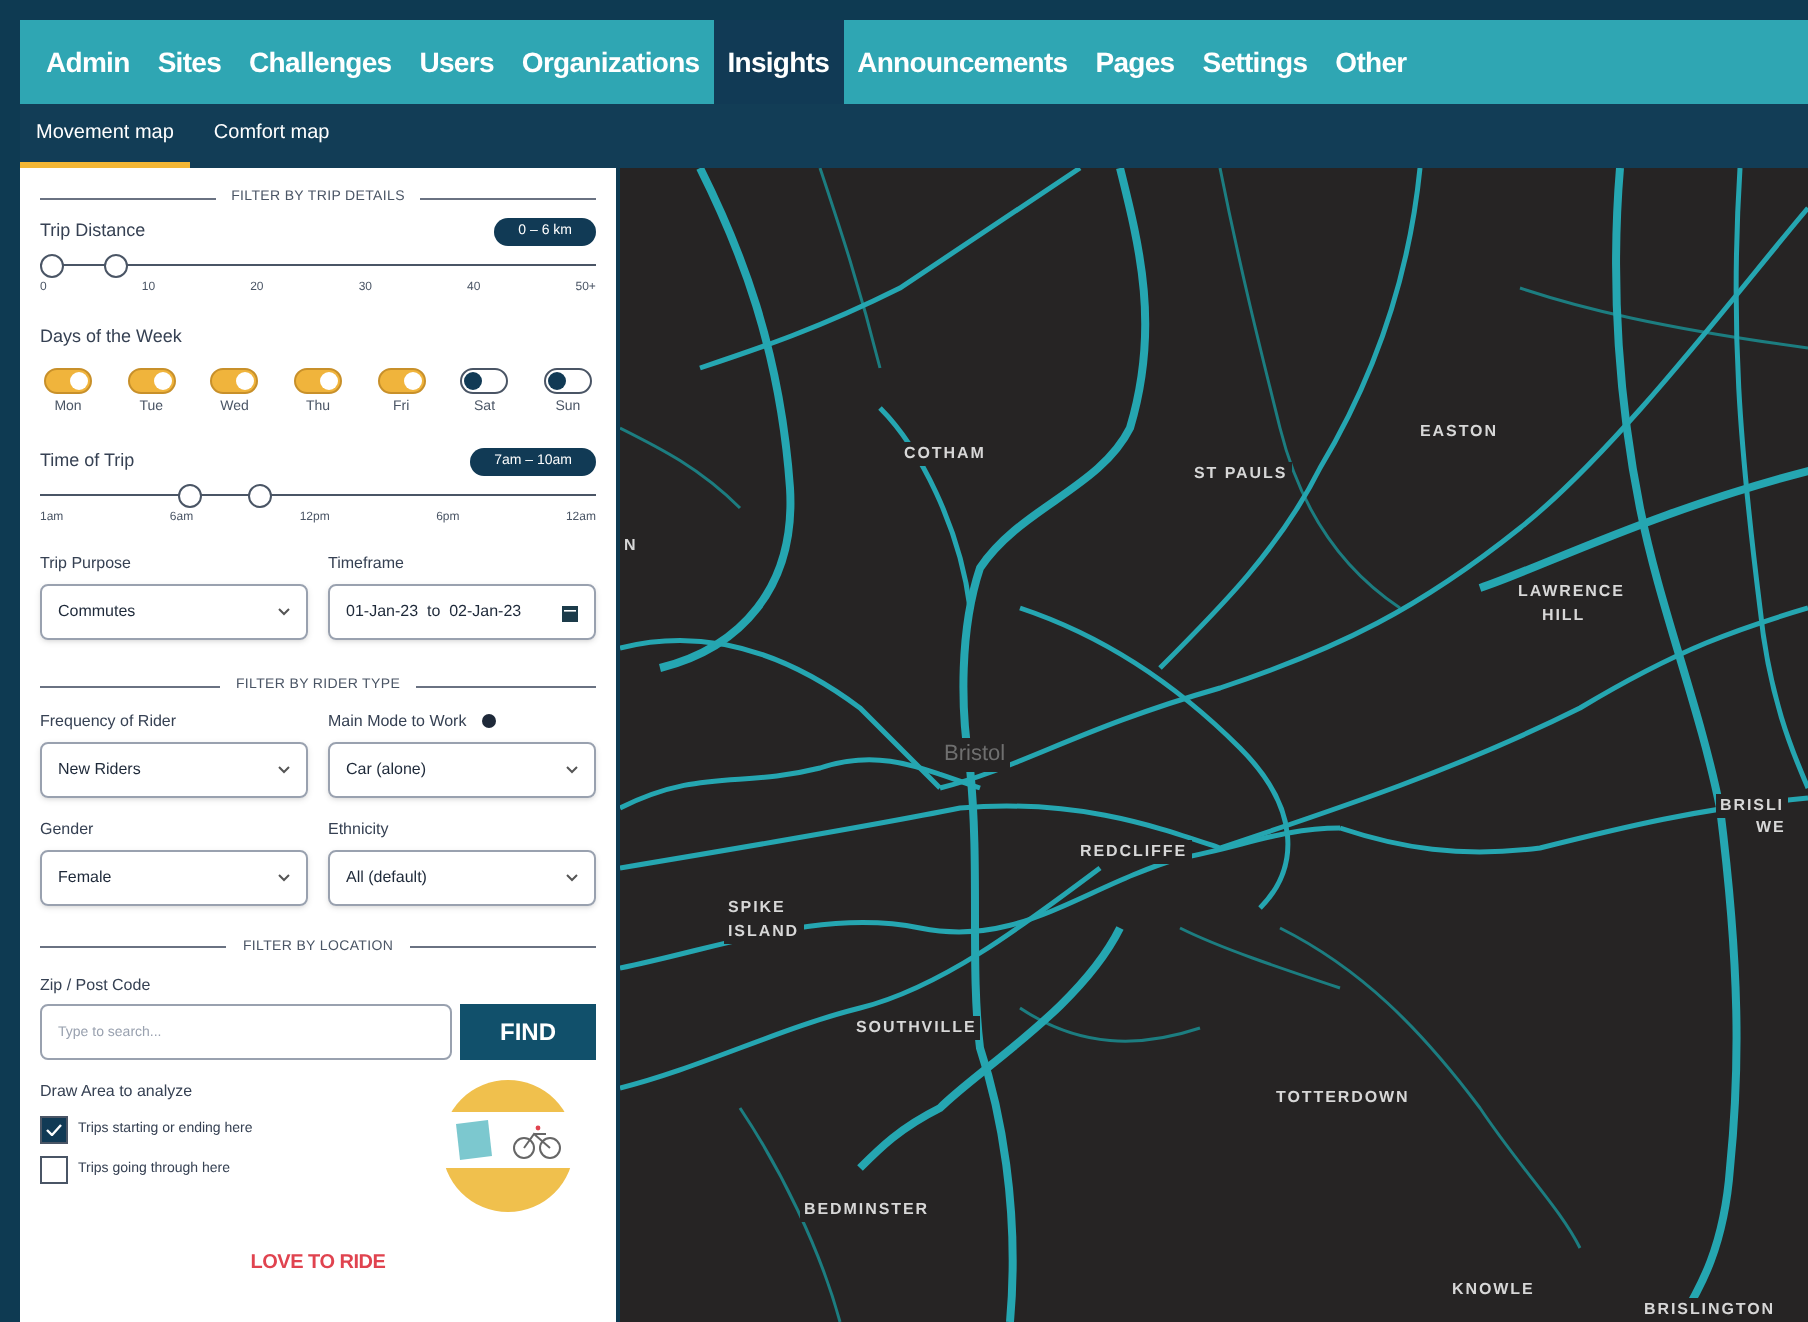 This screenshot has width=1808, height=1322. Describe the element at coordinates (462, 769) in the screenshot. I see `dropdown: Car (alone)` at that location.